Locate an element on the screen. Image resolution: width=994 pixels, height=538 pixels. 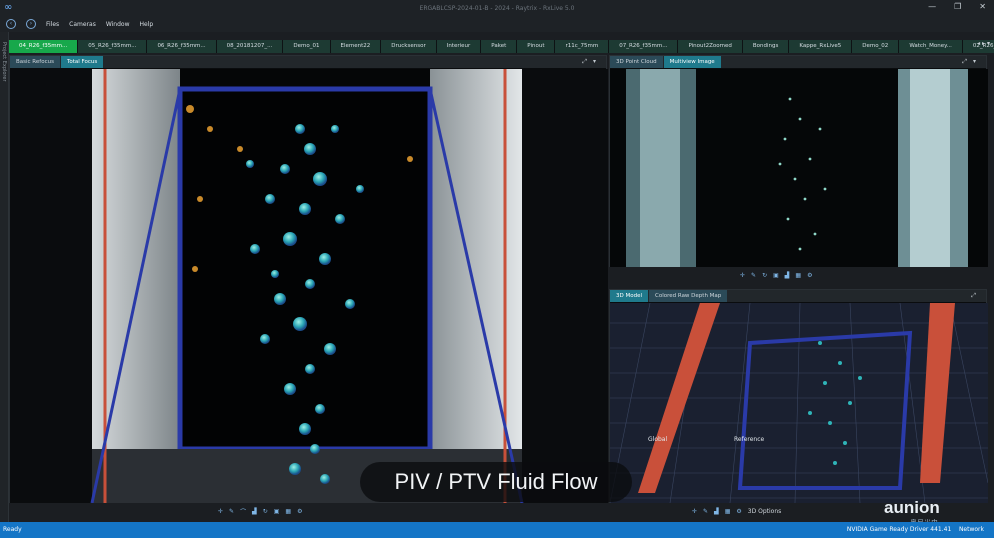
status-right: NVIDIA Game Ready Driver 441.41 Network is located at coordinates (915, 530).